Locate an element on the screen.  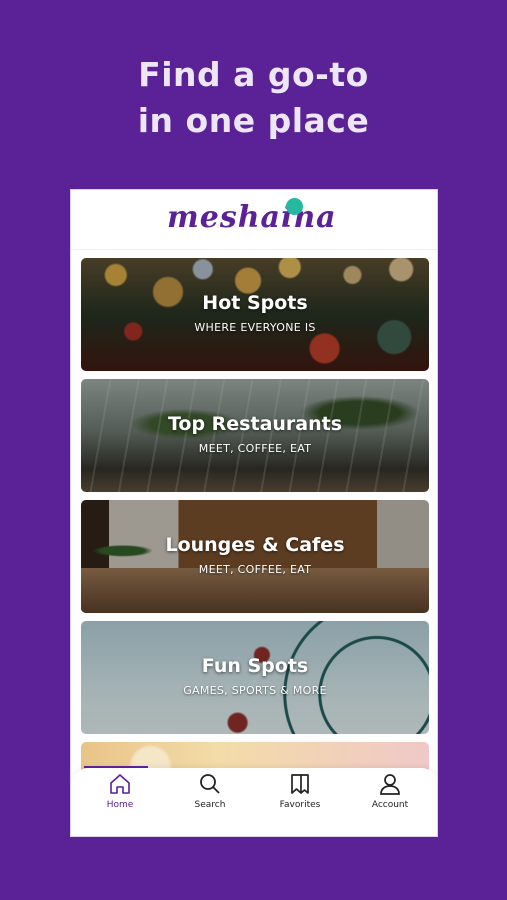
tab-label: Search is located at coordinates (210, 805).